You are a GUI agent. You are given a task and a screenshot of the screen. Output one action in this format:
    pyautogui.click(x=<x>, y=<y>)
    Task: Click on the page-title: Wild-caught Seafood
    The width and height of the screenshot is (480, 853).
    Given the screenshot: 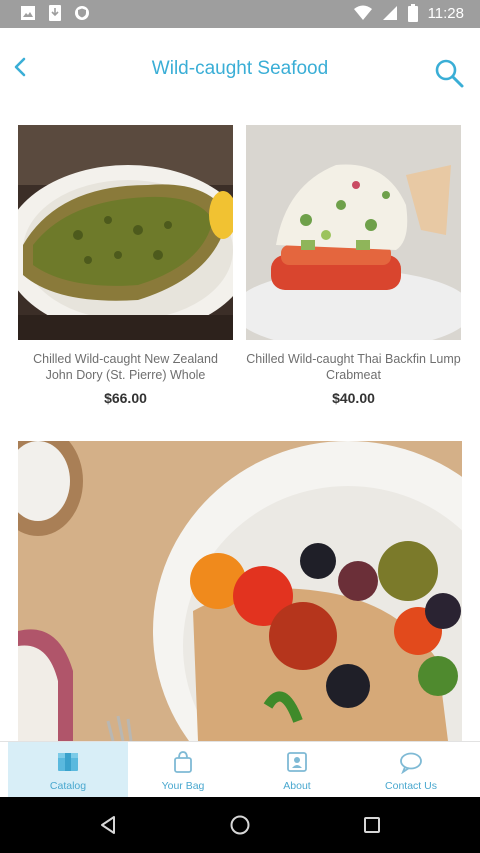 What is the action you would take?
    pyautogui.click(x=240, y=68)
    